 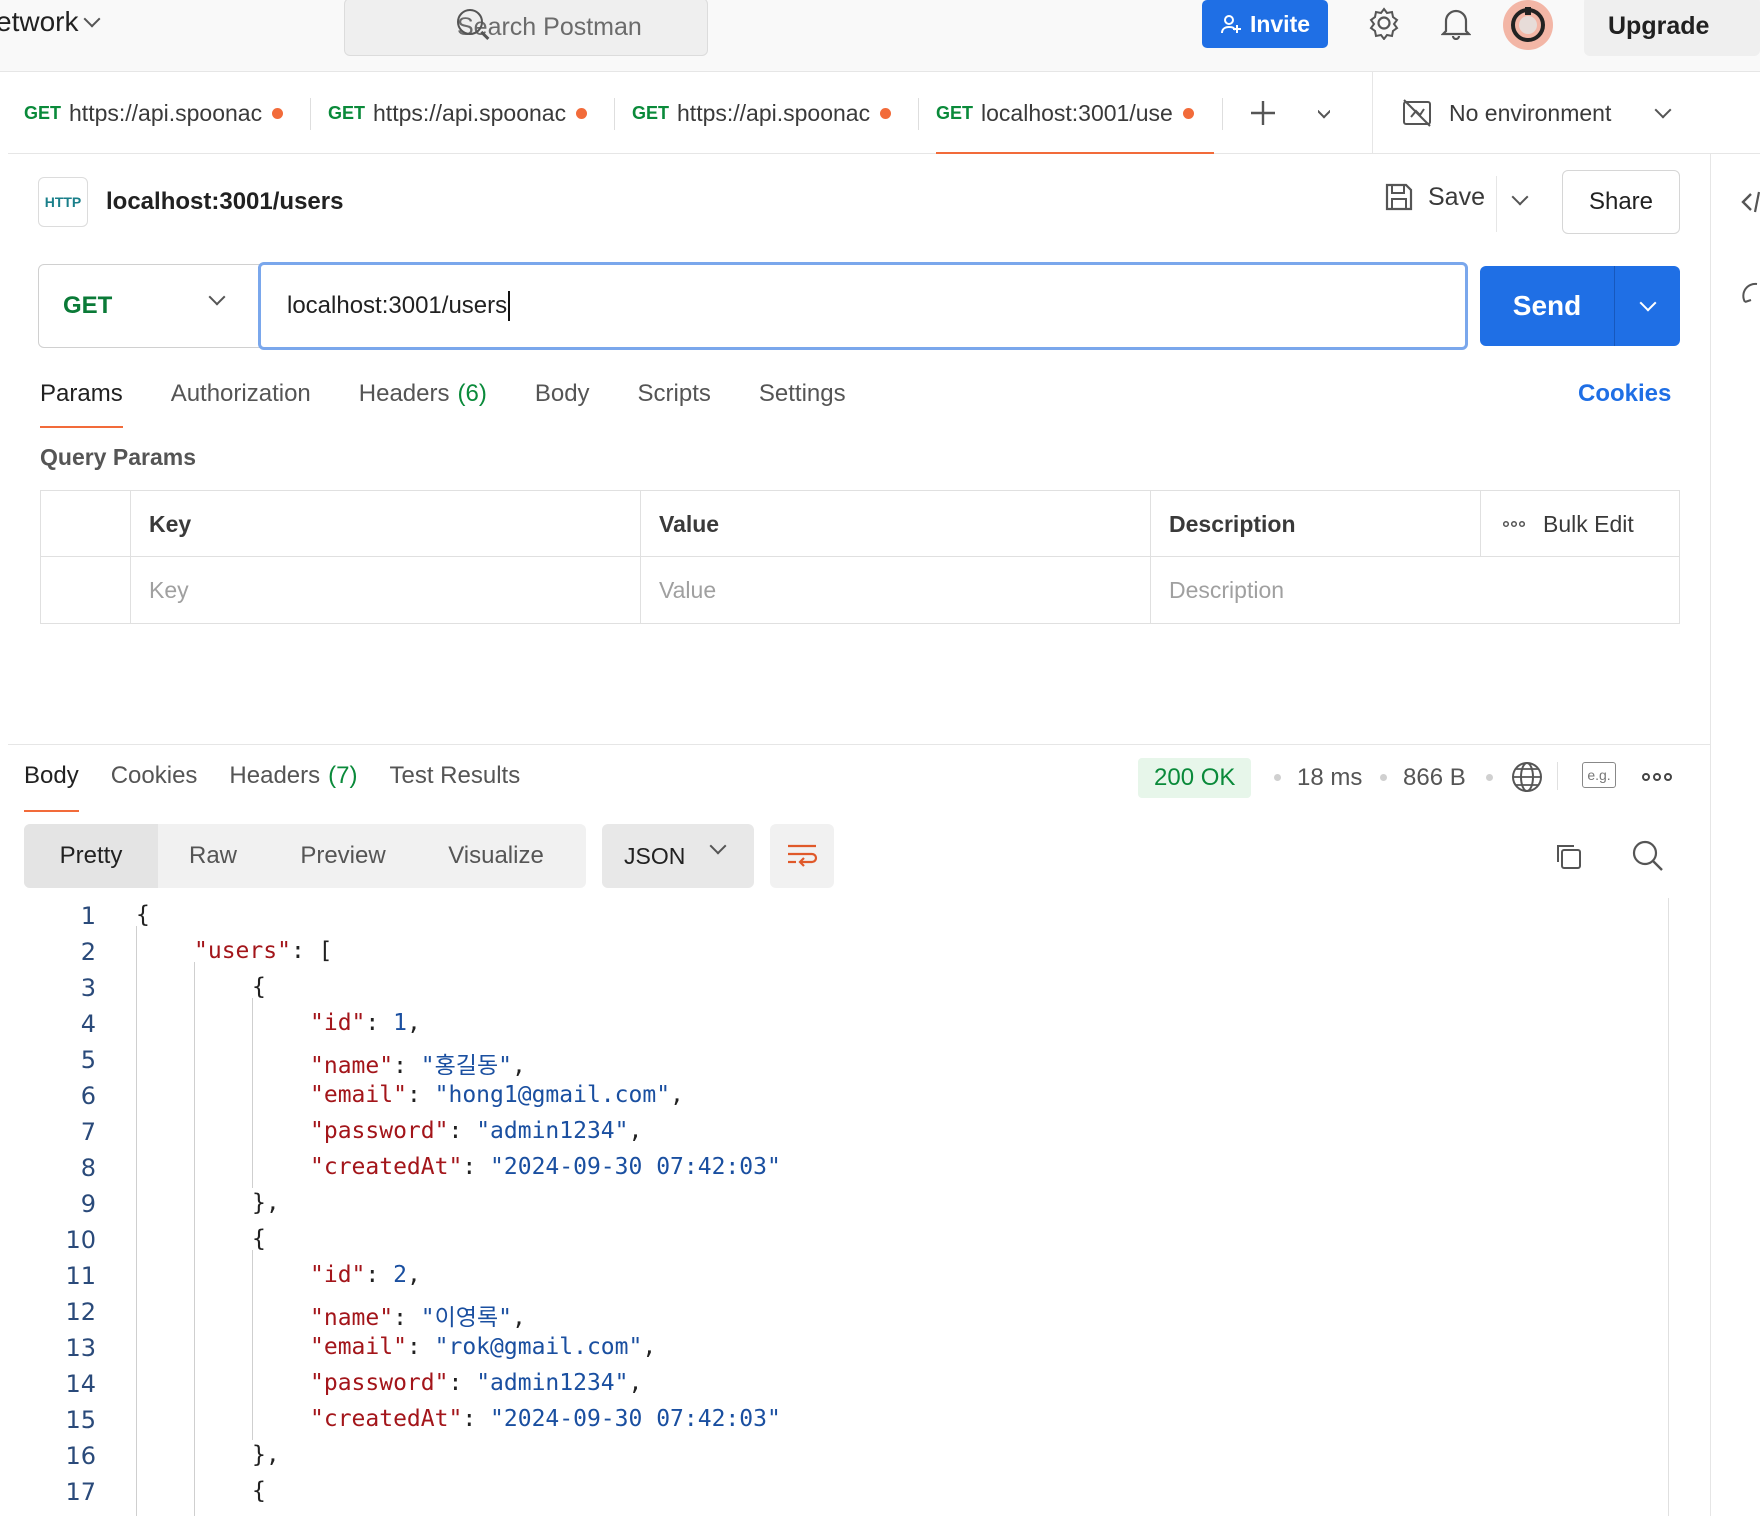 I want to click on tab-method: GET, so click(x=651, y=112).